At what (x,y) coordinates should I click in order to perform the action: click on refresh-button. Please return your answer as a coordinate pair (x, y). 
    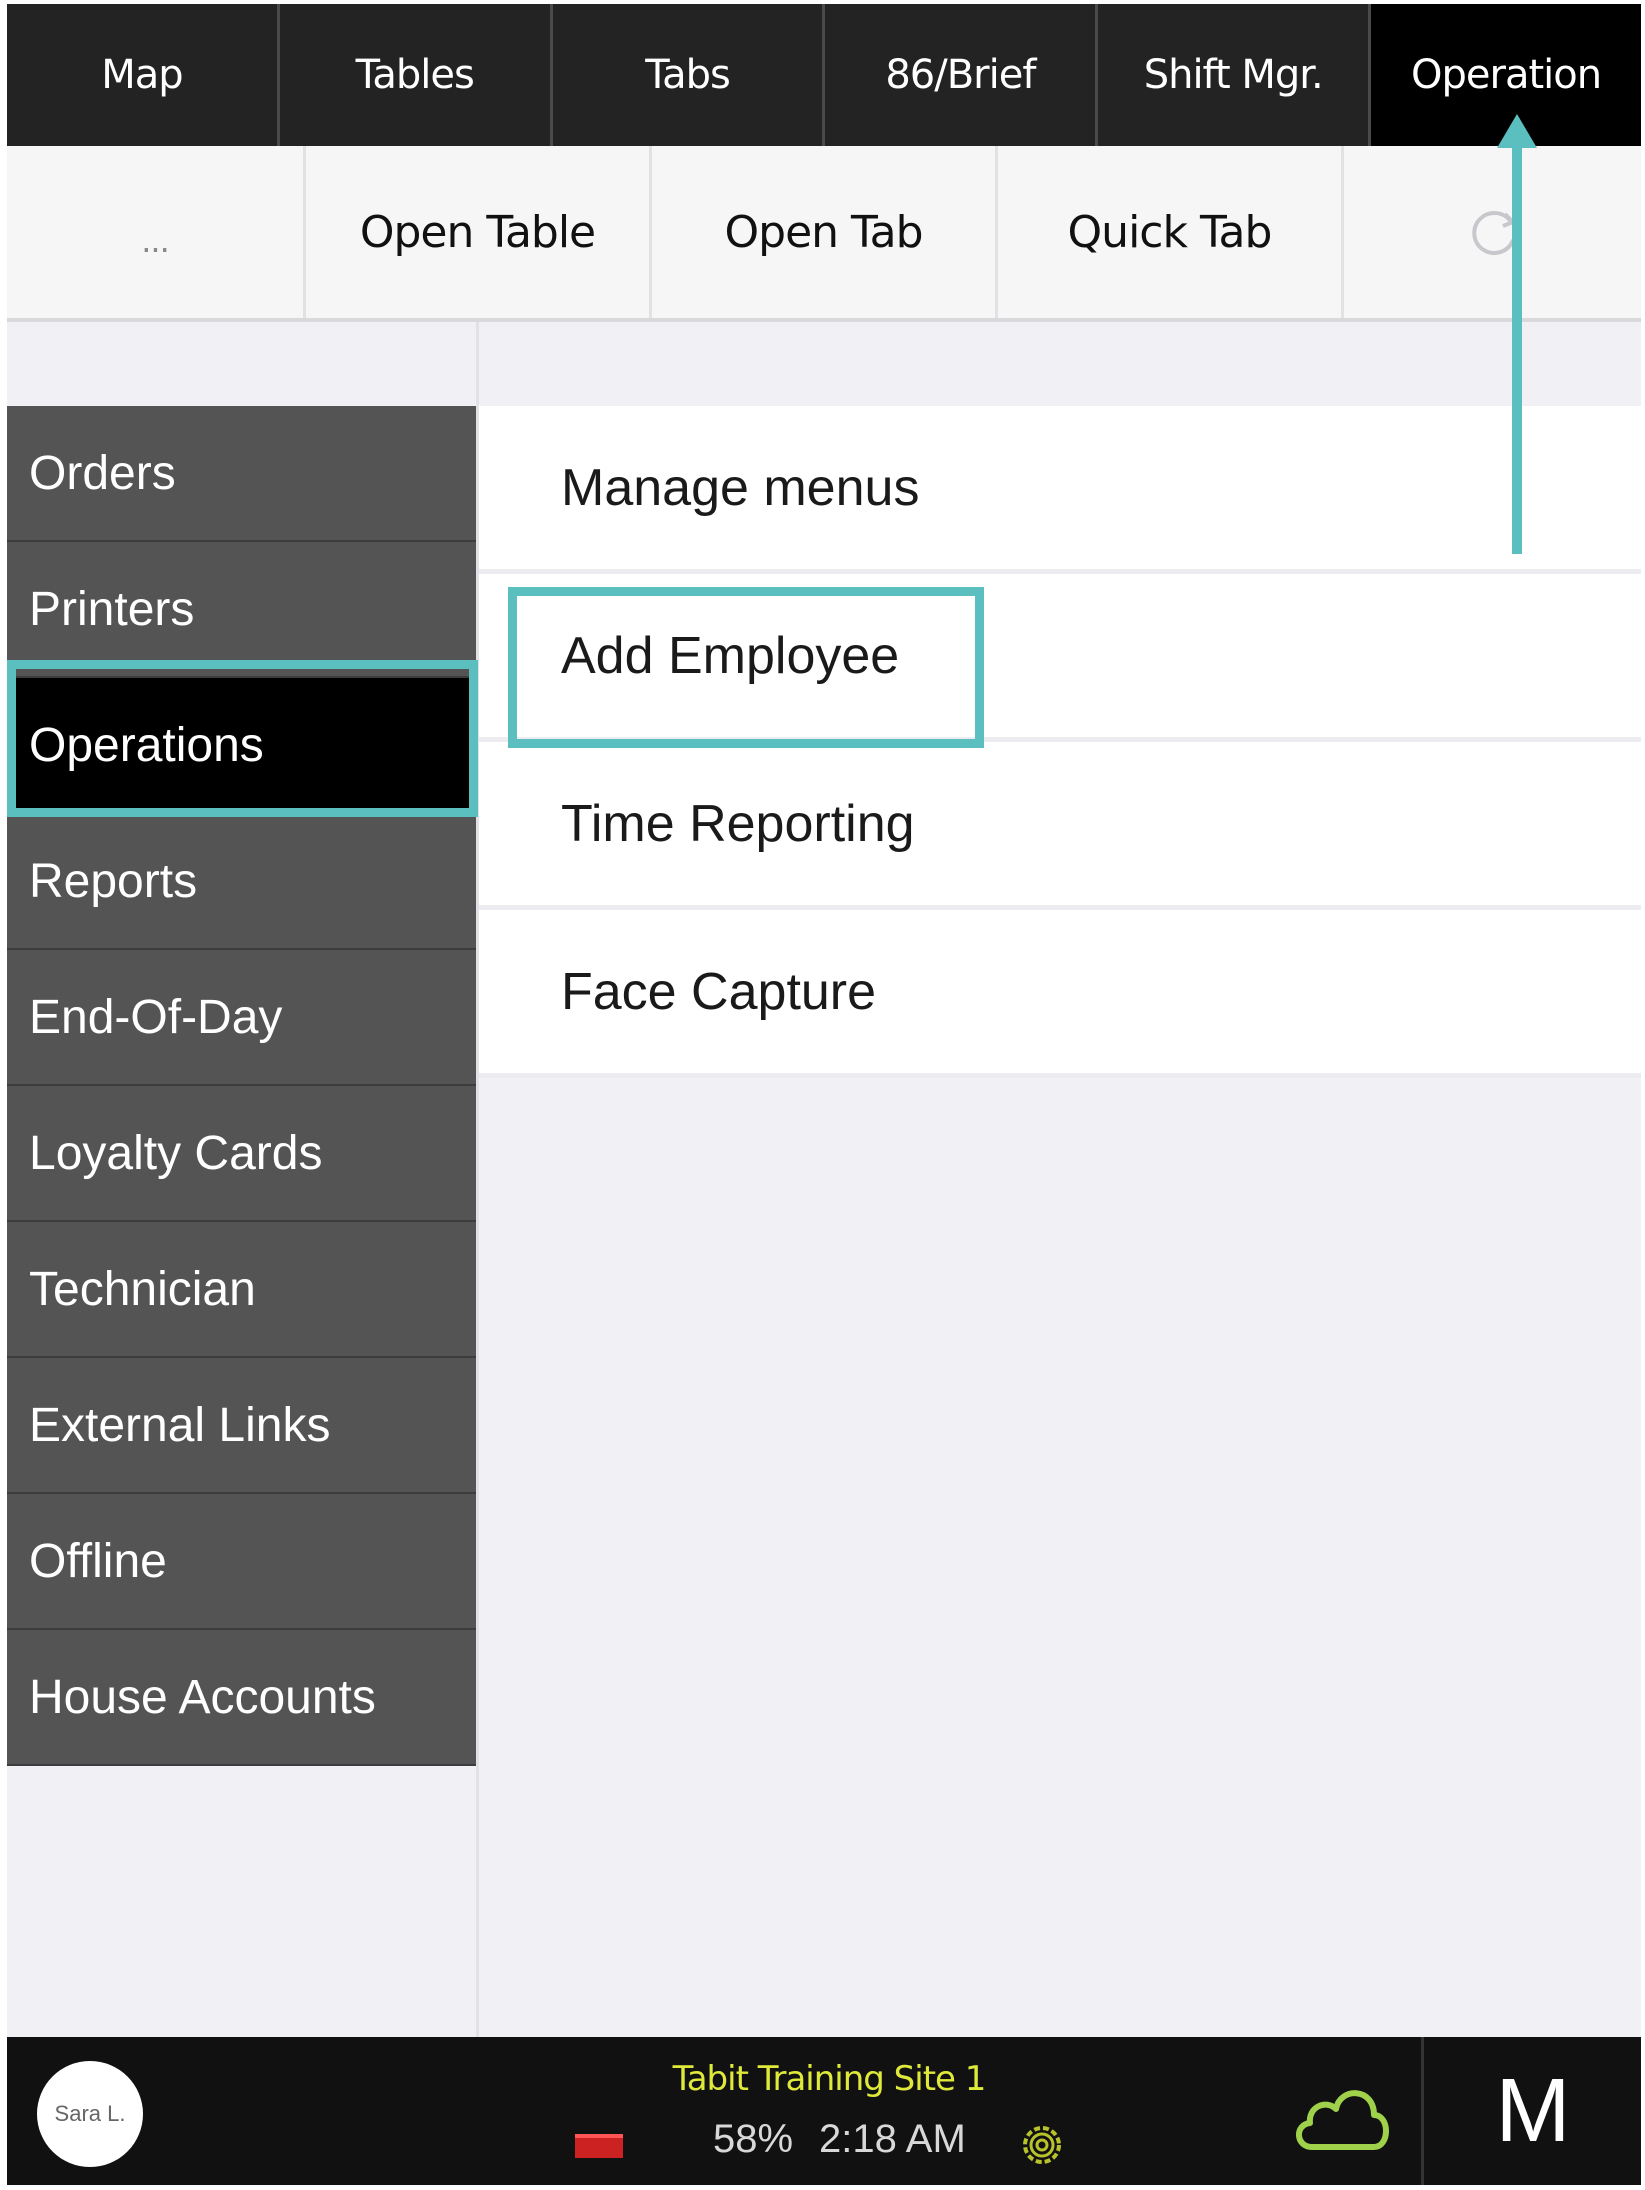
    Looking at the image, I should click on (1492, 232).